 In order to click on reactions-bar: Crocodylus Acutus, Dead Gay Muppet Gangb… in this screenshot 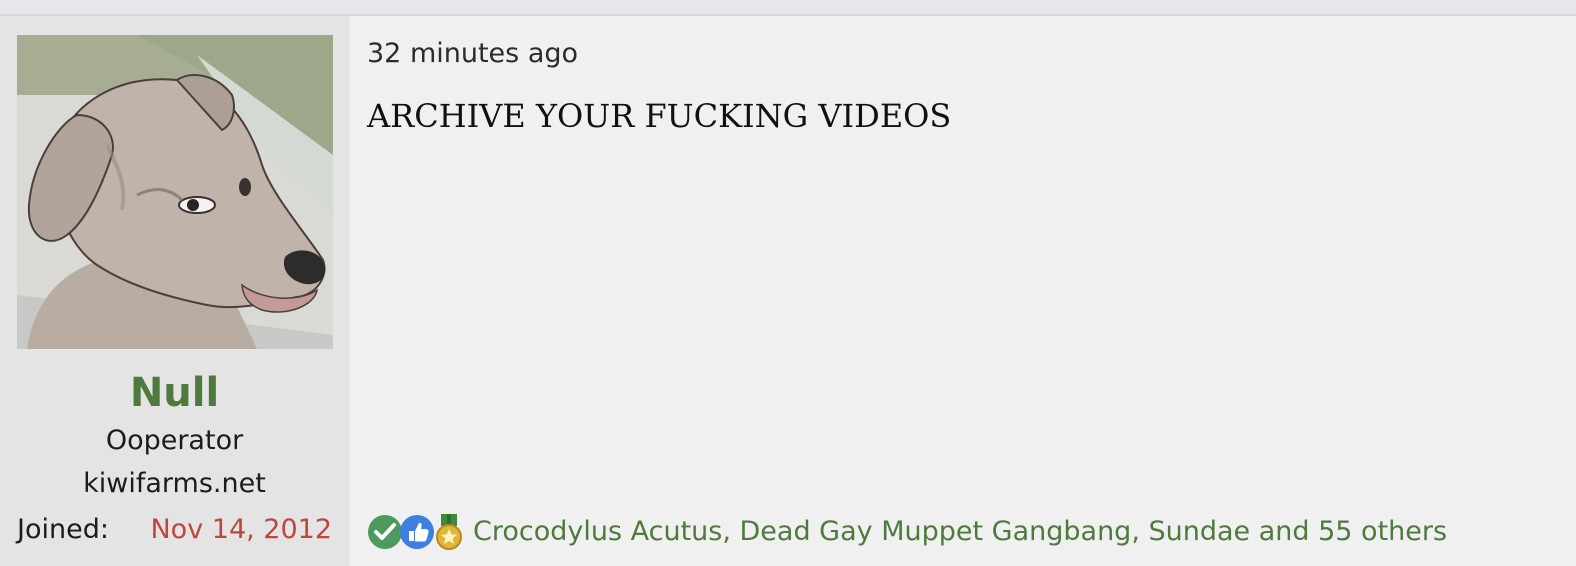, I will do `click(906, 532)`.